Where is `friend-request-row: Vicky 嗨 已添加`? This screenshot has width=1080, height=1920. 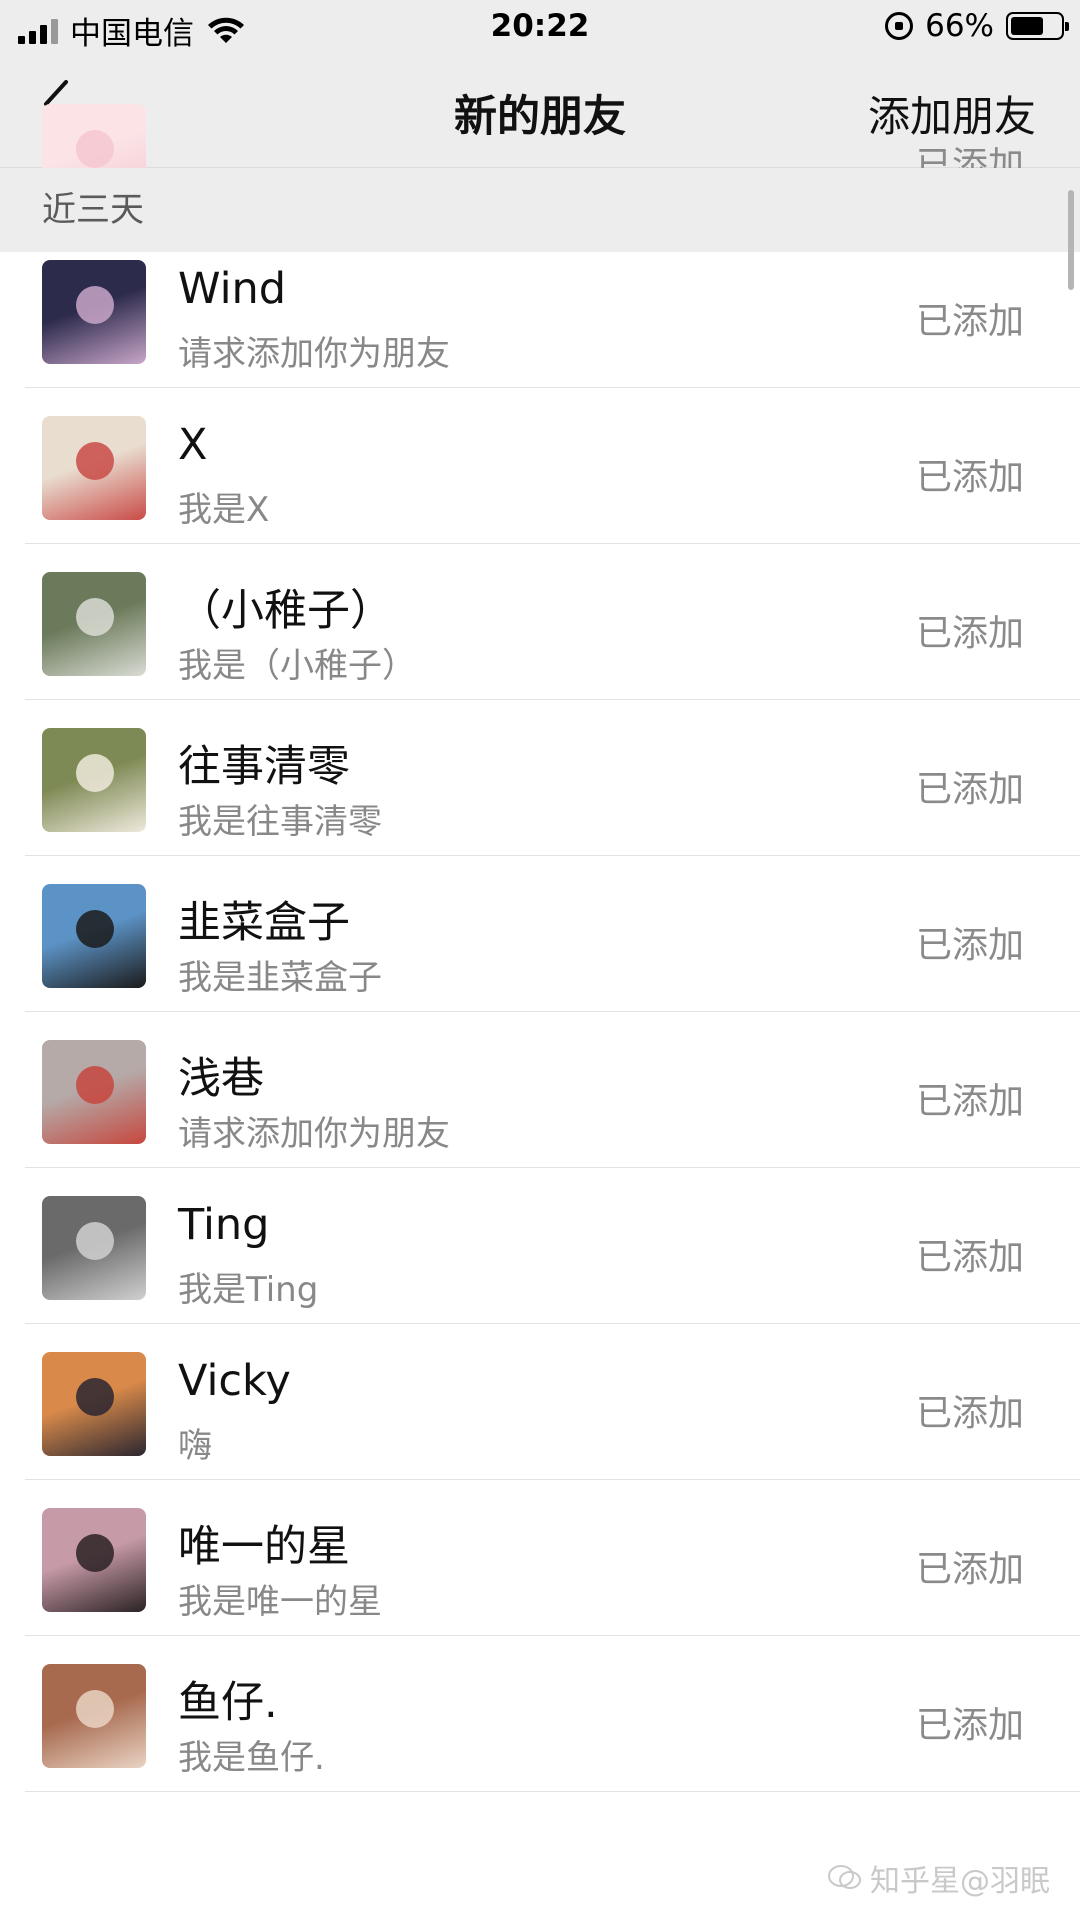
friend-request-row: Vicky 嗨 已添加 is located at coordinates (540, 1402).